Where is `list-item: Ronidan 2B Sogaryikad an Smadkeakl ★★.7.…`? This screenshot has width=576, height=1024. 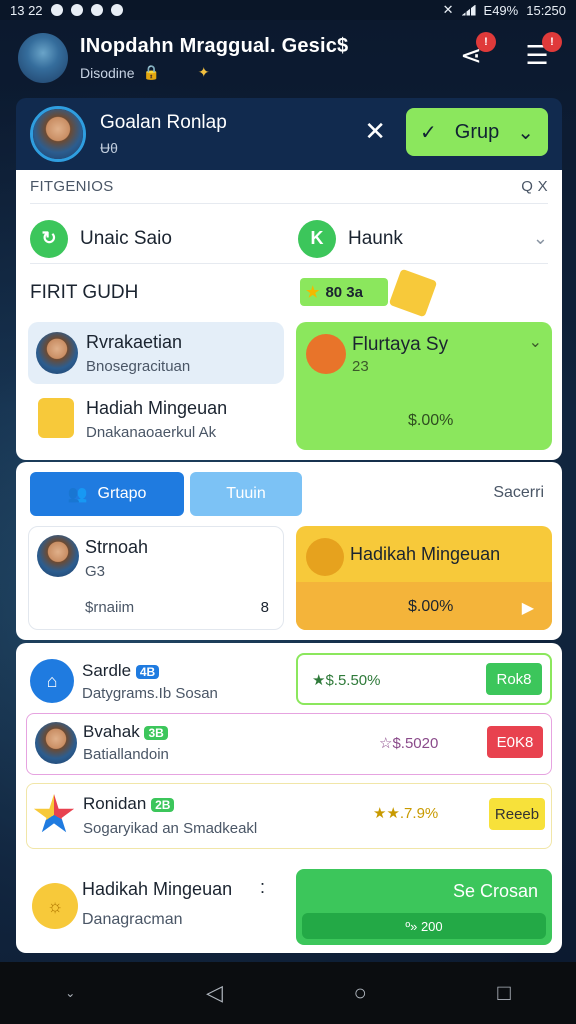 list-item: Ronidan 2B Sogaryikad an Smadkeakl ★★.7.… is located at coordinates (289, 816).